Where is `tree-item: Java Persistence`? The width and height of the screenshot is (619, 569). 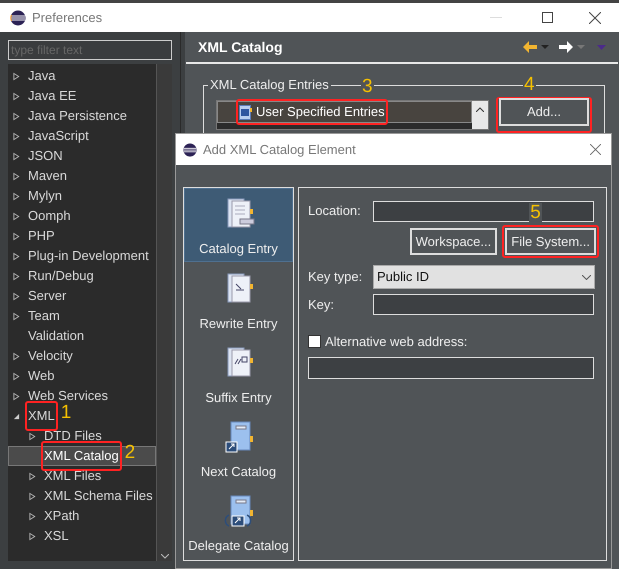 tree-item: Java Persistence is located at coordinates (77, 115).